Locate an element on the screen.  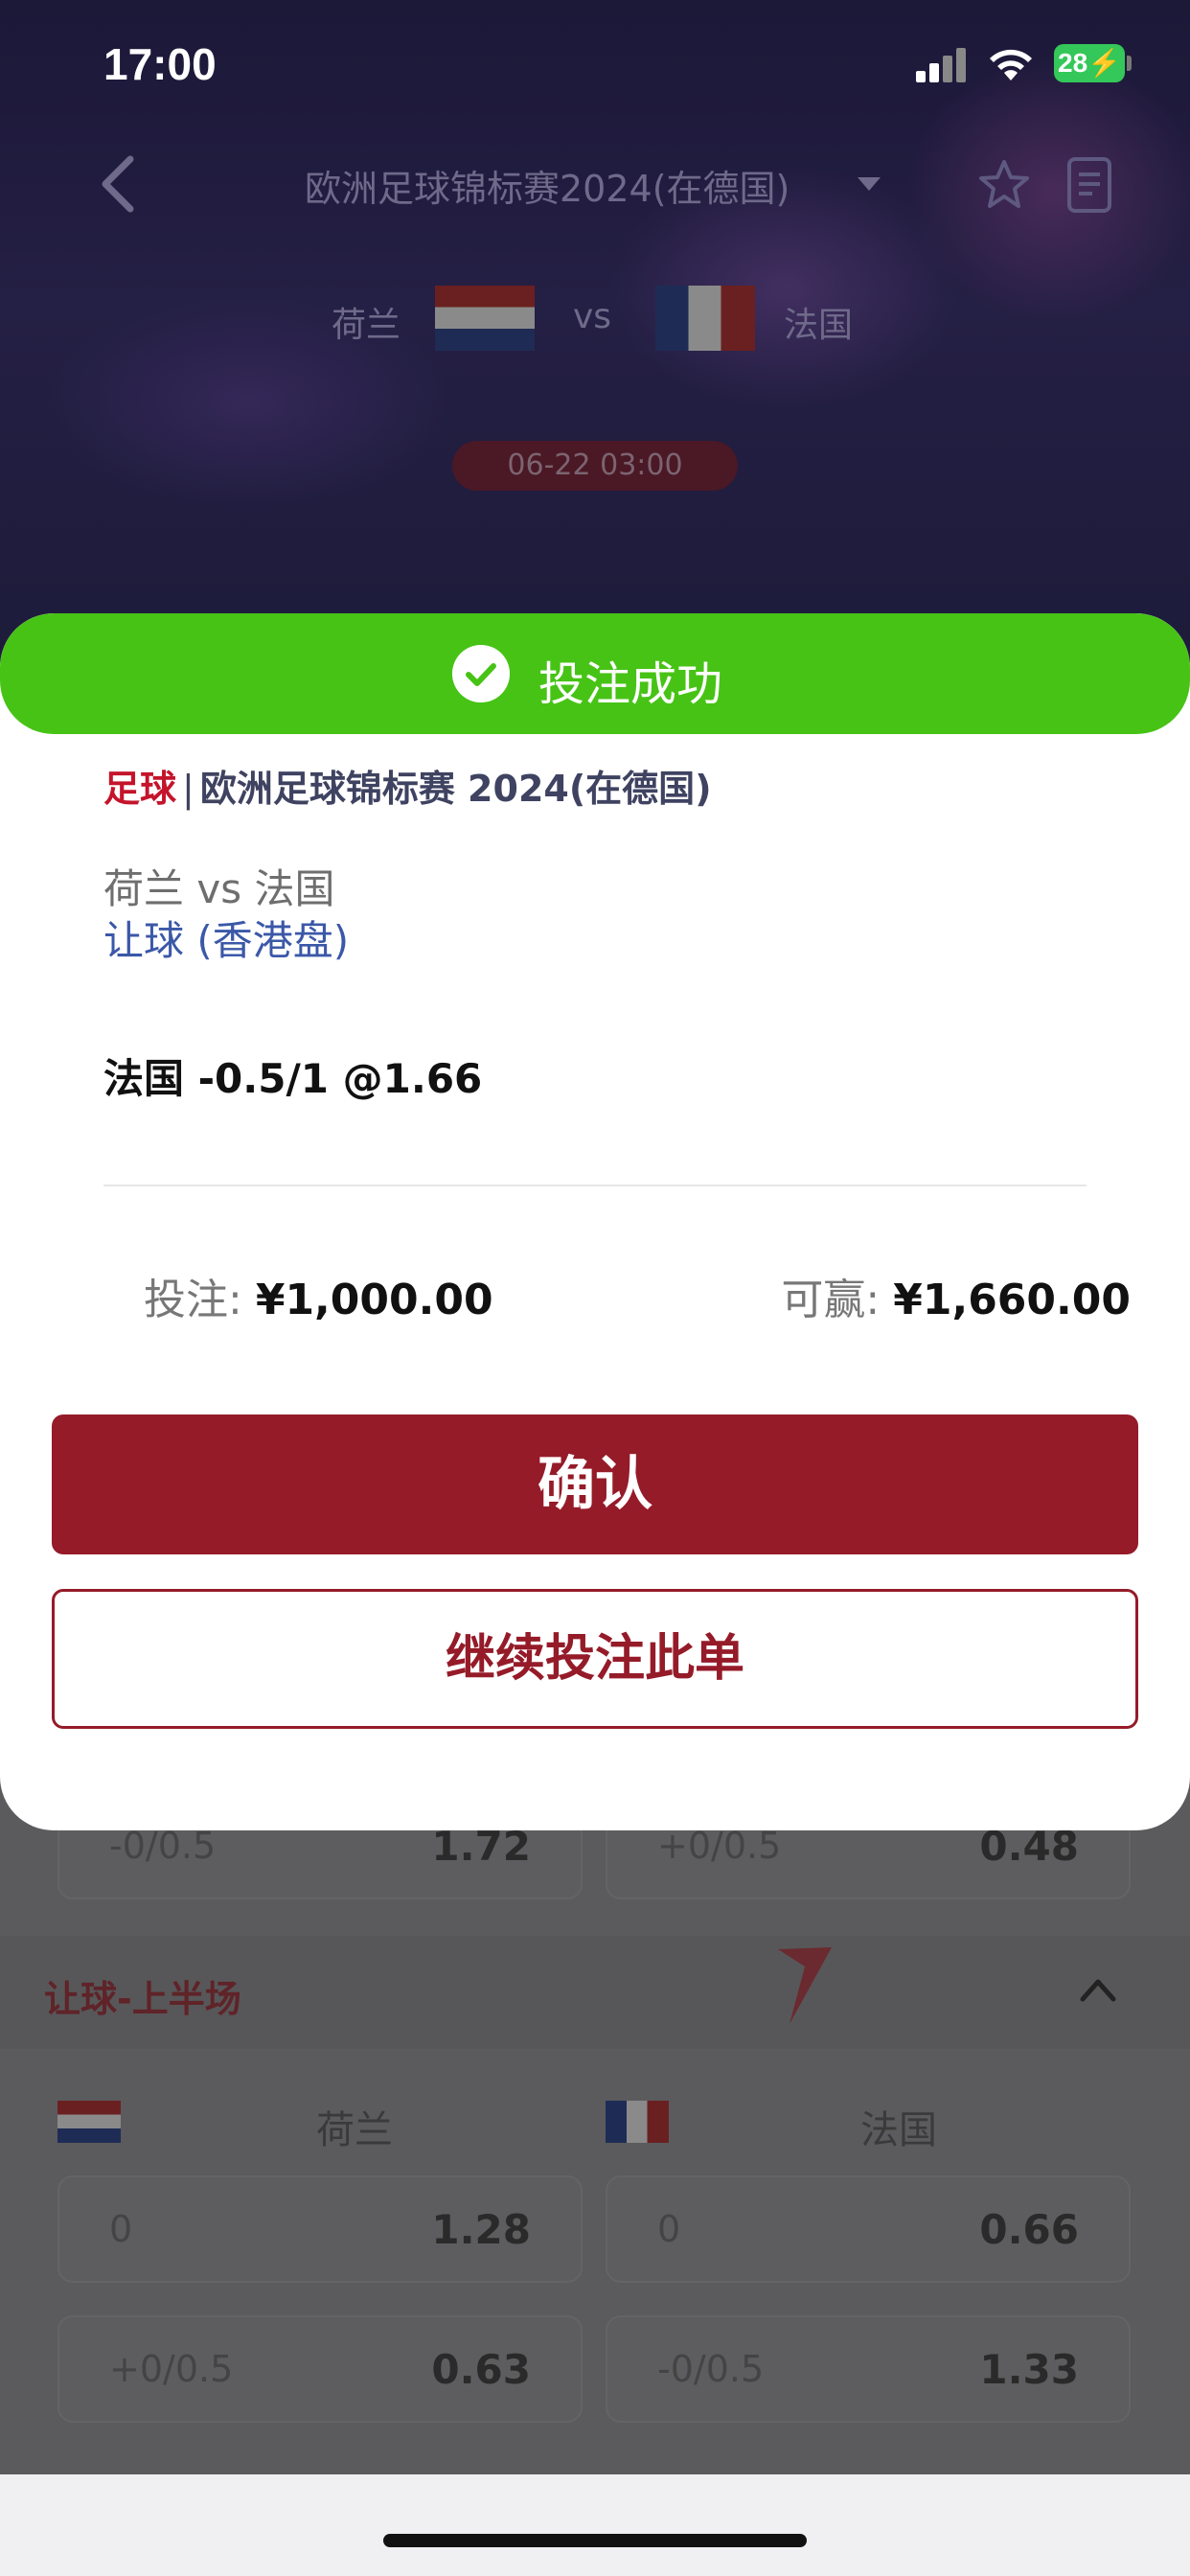
home-indicator is located at coordinates (595, 2540).